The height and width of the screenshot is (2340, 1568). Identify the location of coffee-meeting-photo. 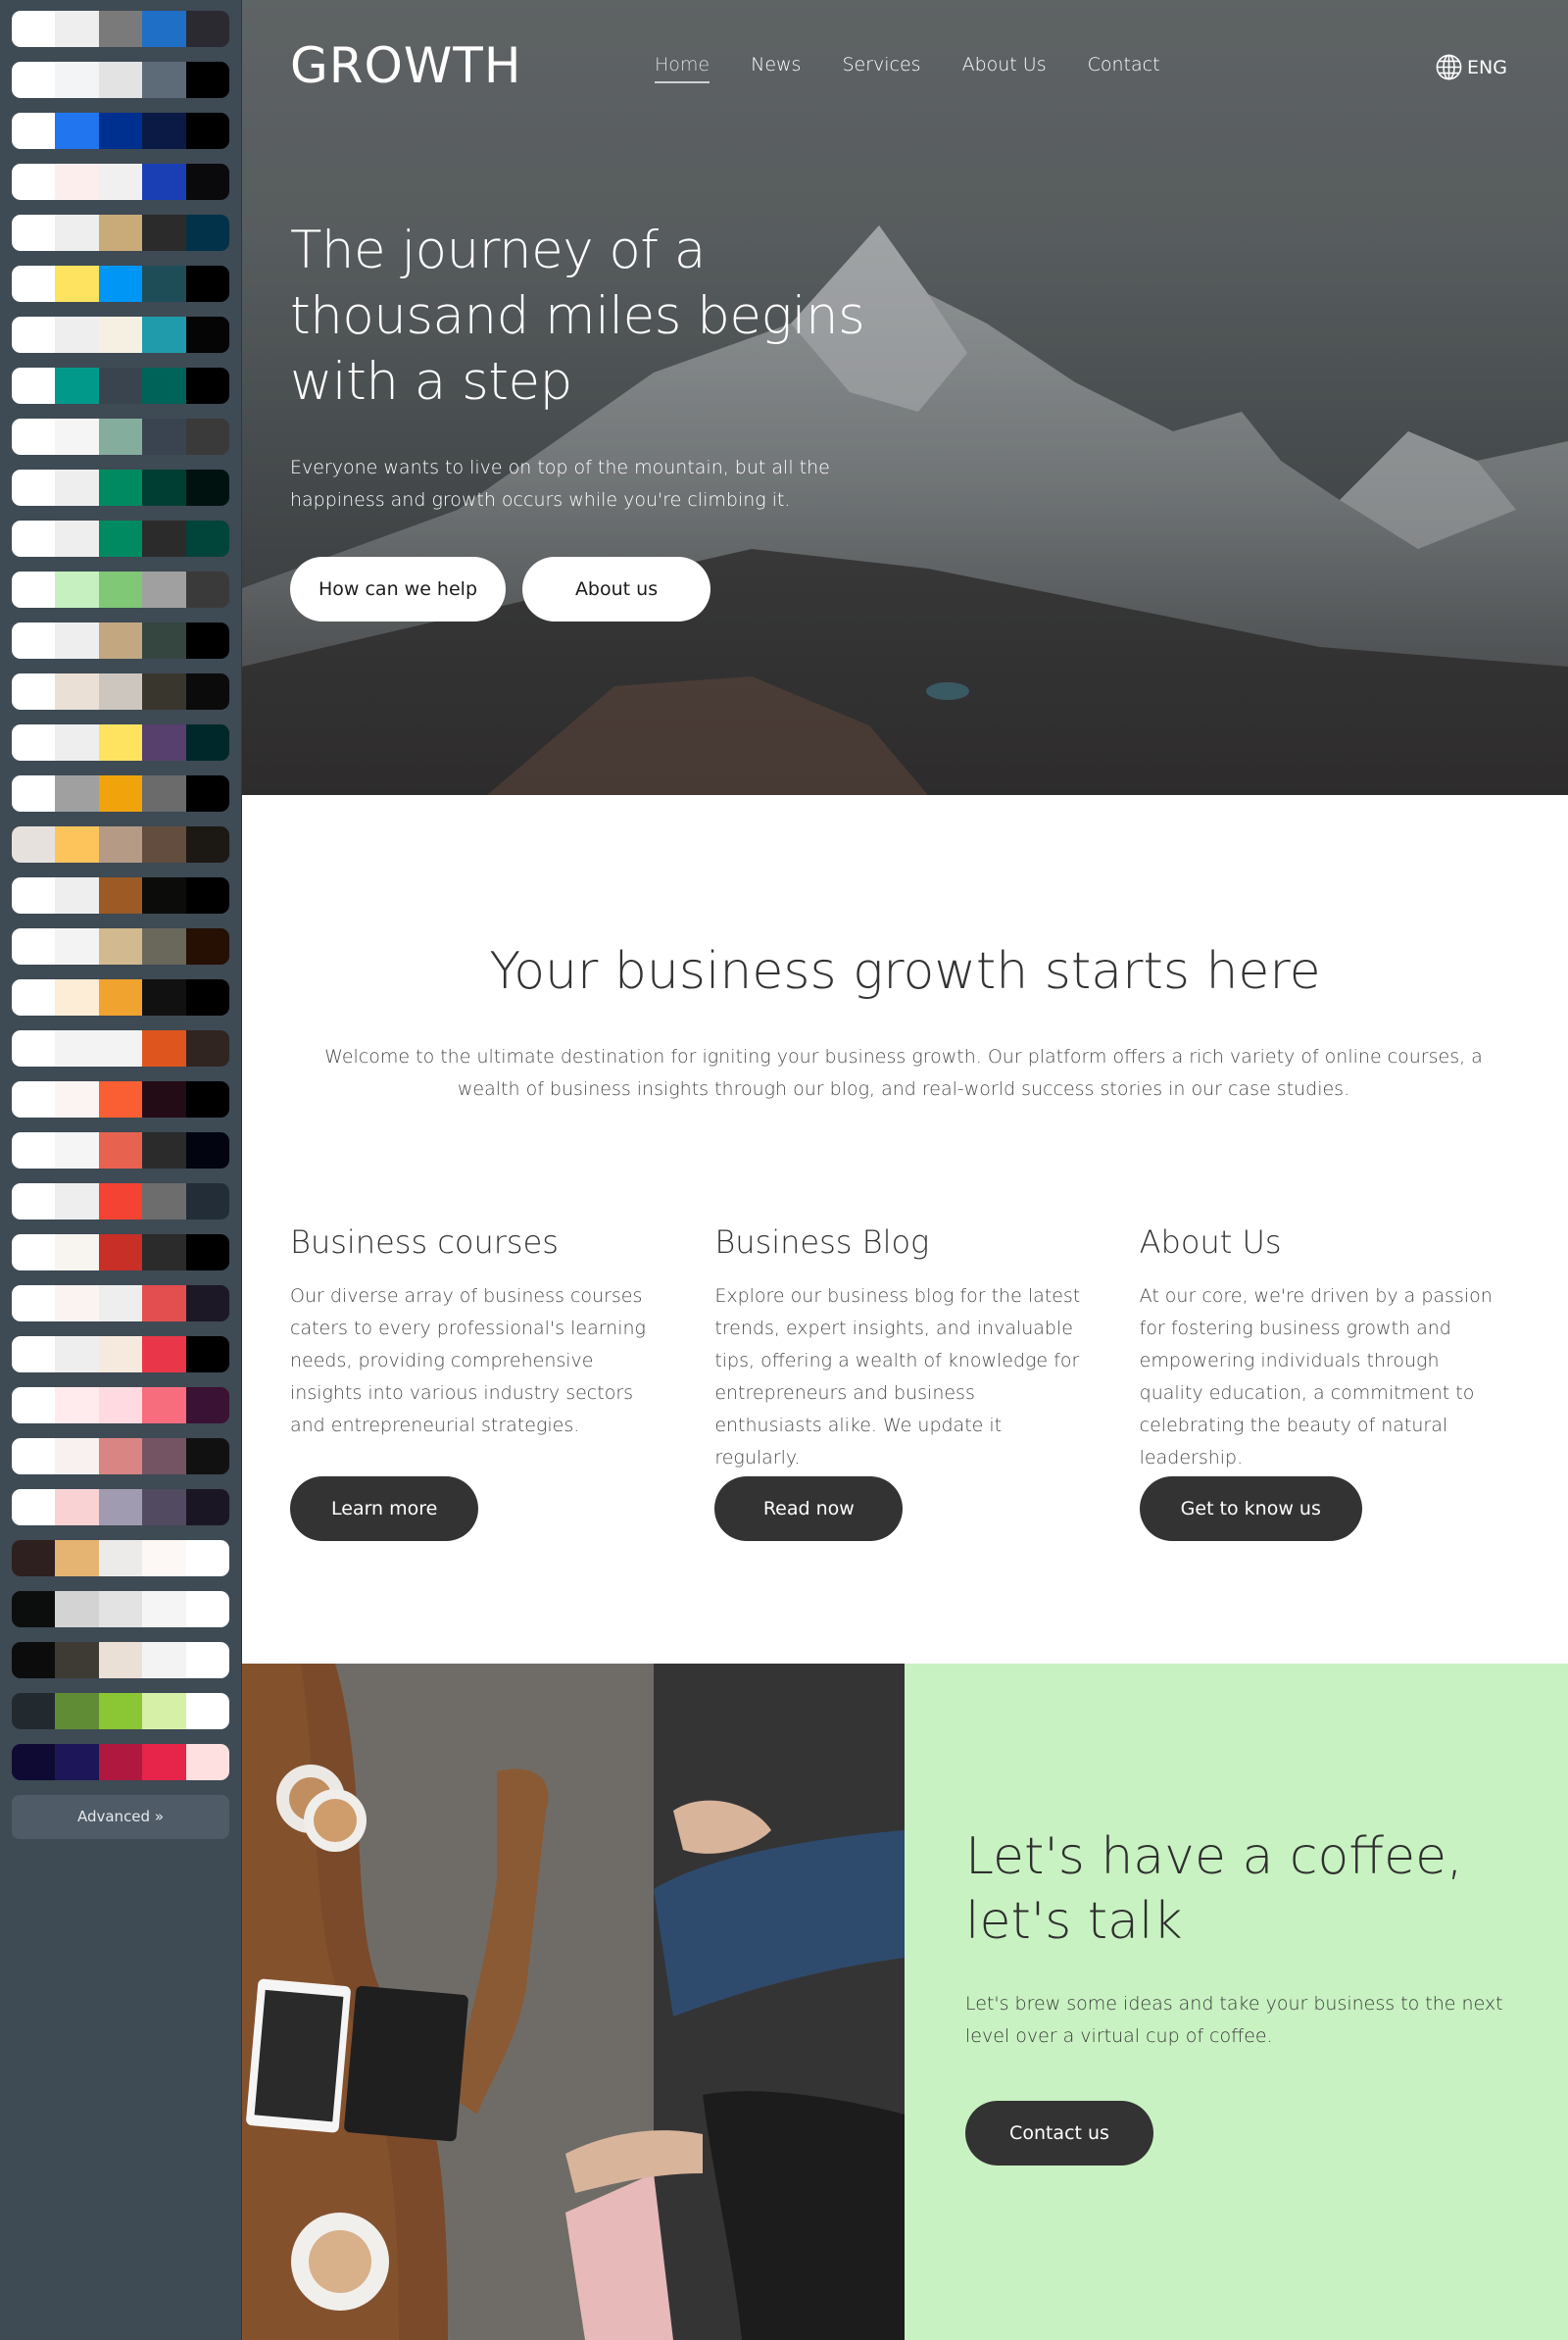
(573, 2002).